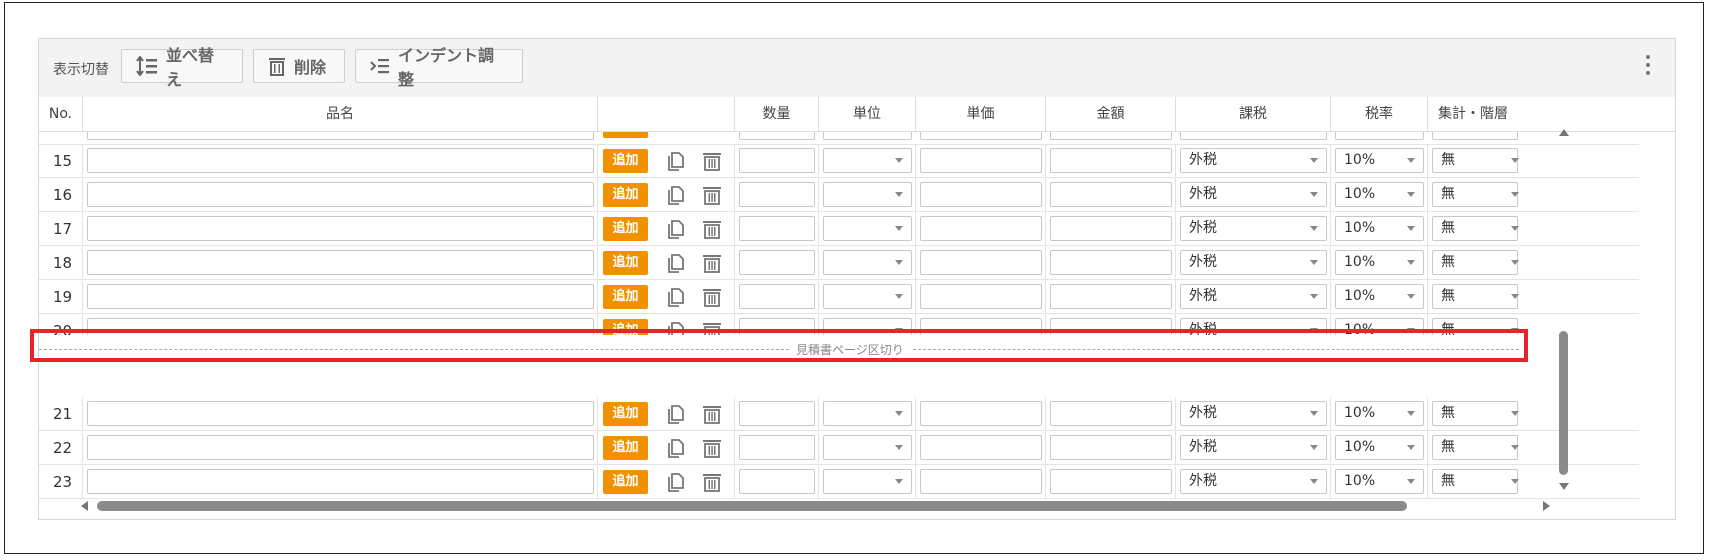 The image size is (1710, 560). Describe the element at coordinates (1563, 403) in the screenshot. I see `vertical-scroll-thumb` at that location.